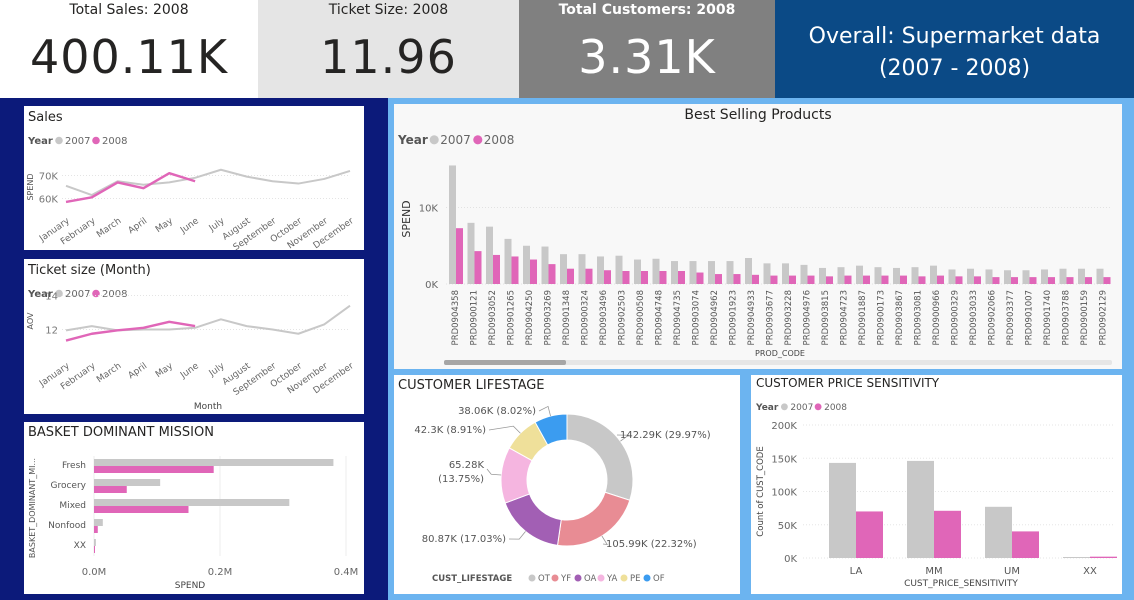 This screenshot has height=600, width=1134. Describe the element at coordinates (996, 280) in the screenshot. I see `bar-2008-PRD0902066` at that location.